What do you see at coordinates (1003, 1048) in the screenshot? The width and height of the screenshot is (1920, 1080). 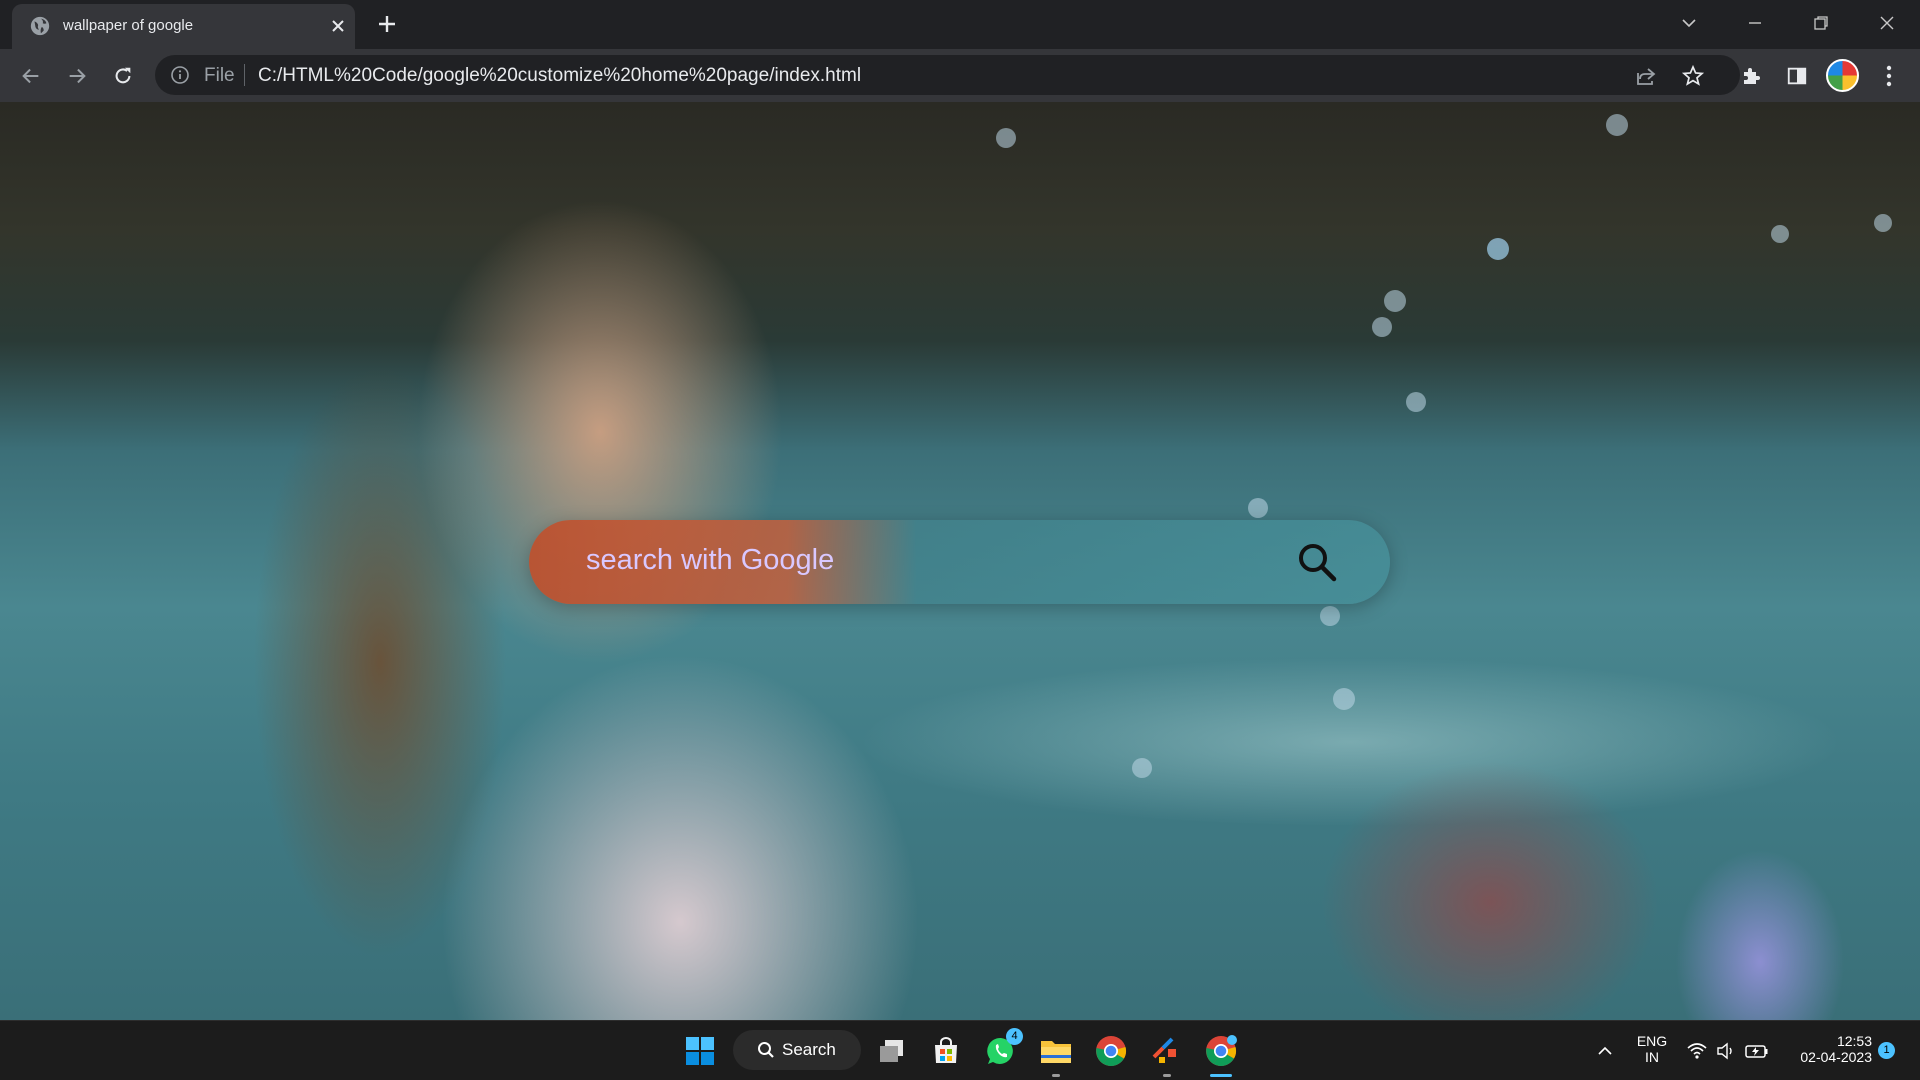 I see `whatsapp-icon: 4` at bounding box center [1003, 1048].